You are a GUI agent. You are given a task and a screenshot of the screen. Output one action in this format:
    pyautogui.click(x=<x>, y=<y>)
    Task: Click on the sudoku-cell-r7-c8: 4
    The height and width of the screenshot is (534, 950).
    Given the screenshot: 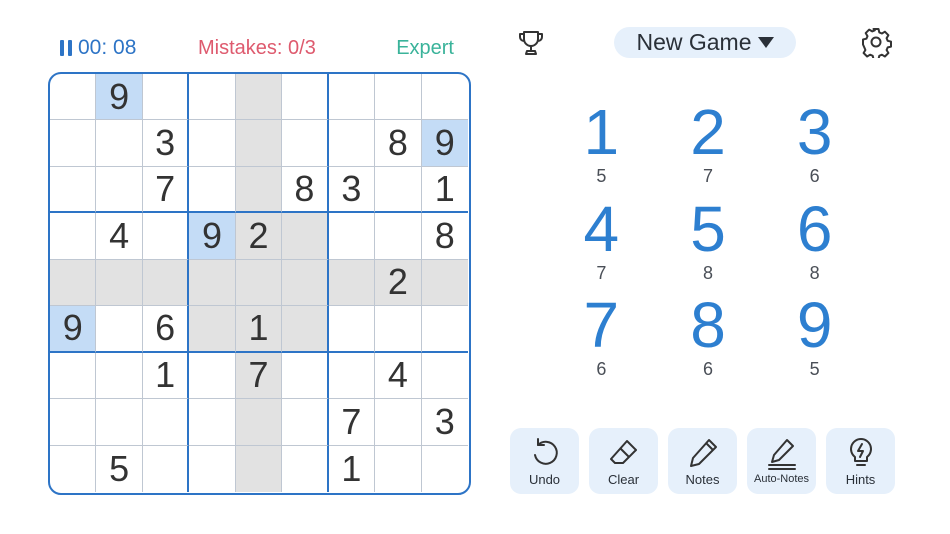 What is the action you would take?
    pyautogui.click(x=398, y=376)
    